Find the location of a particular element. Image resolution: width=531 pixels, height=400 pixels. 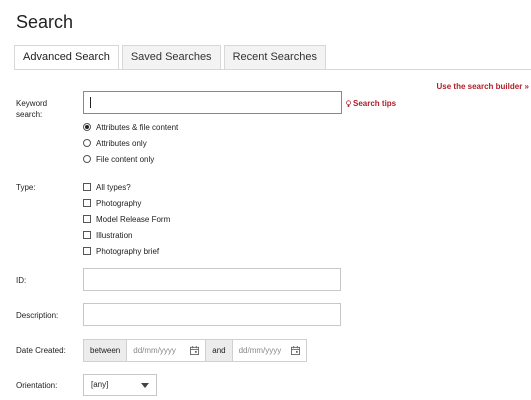

radio-label: Attributes & file content is located at coordinates (137, 127).